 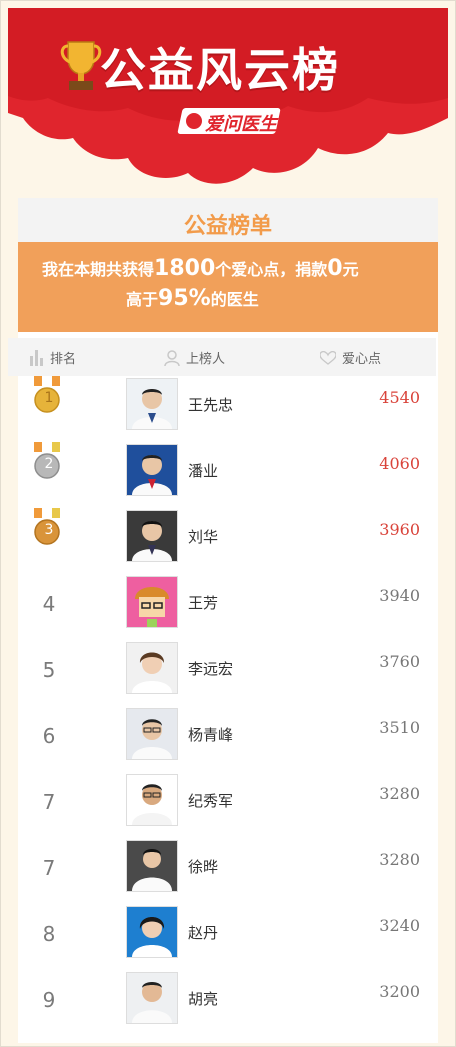 I want to click on score-value: 4540, so click(x=399, y=397).